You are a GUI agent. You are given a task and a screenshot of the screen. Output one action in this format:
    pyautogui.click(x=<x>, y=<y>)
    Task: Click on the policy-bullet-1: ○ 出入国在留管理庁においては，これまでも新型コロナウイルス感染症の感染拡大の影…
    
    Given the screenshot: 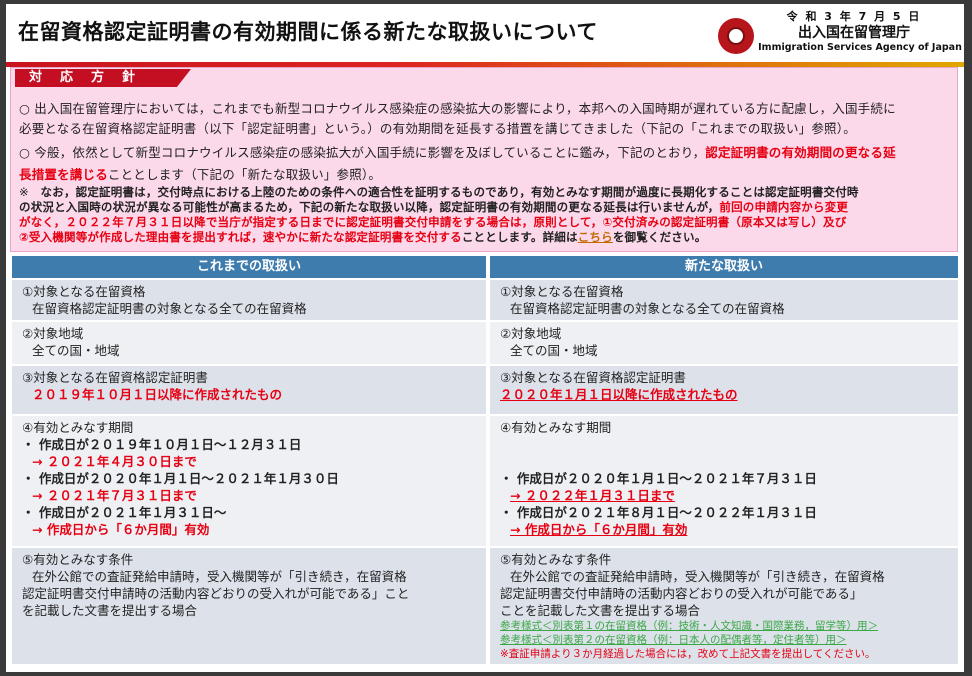 What is the action you would take?
    pyautogui.click(x=457, y=107)
    